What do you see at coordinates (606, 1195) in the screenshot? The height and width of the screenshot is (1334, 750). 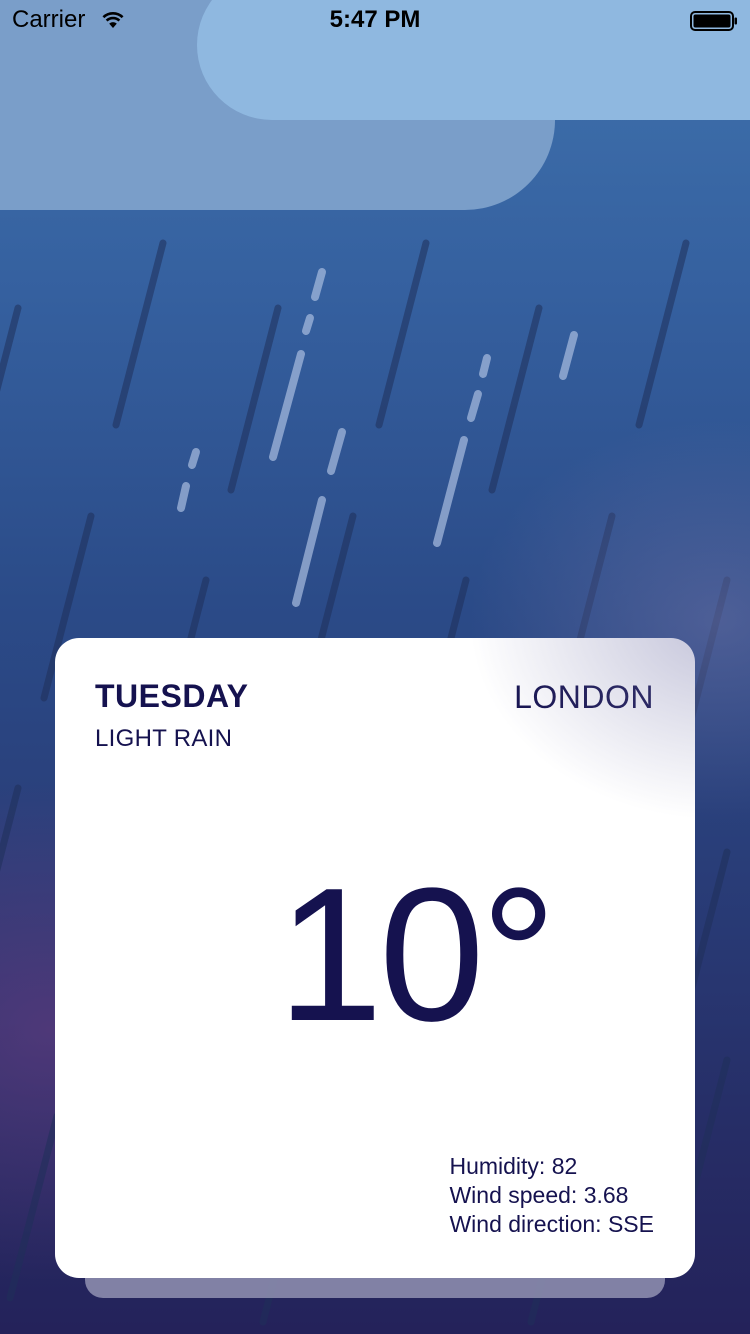 I see `wind-speed-value: 3.68` at bounding box center [606, 1195].